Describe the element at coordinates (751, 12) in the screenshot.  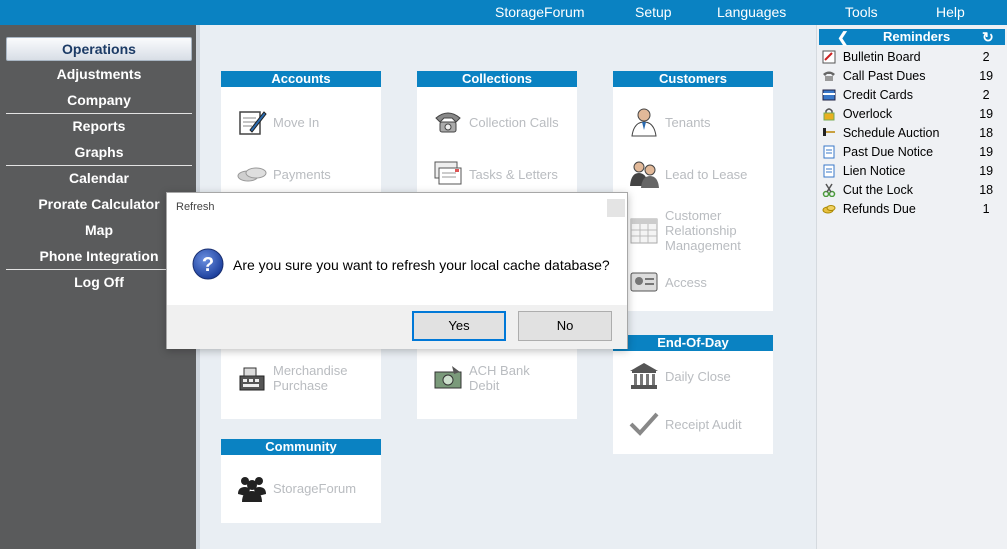
I see `menu-languages: Languages` at that location.